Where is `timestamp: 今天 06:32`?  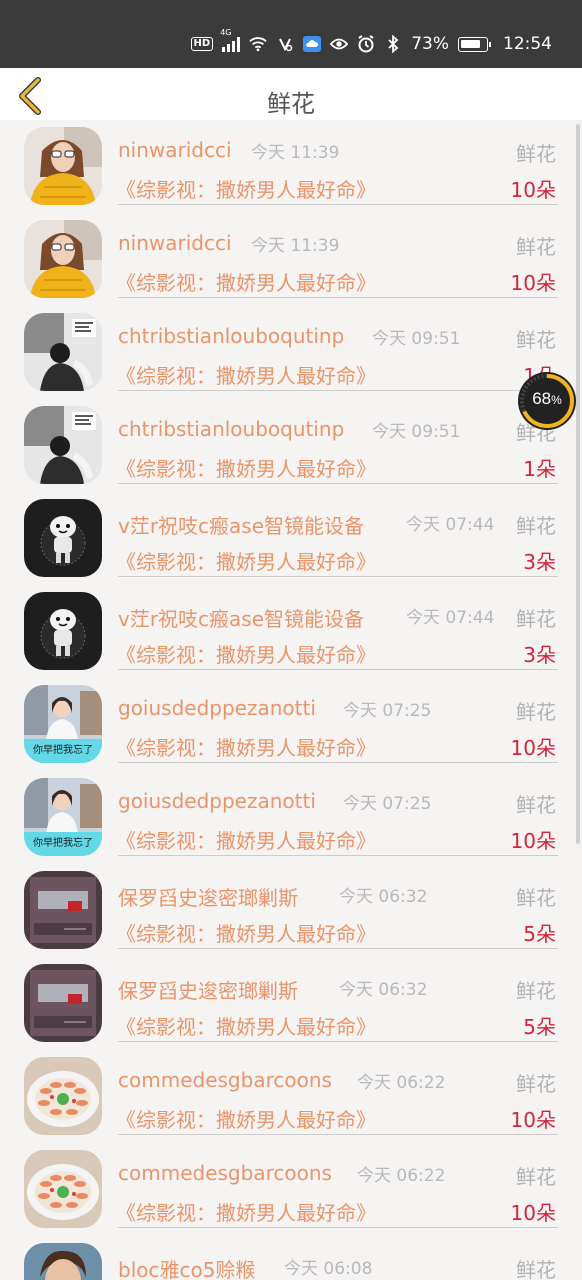
timestamp: 今天 06:32 is located at coordinates (383, 897).